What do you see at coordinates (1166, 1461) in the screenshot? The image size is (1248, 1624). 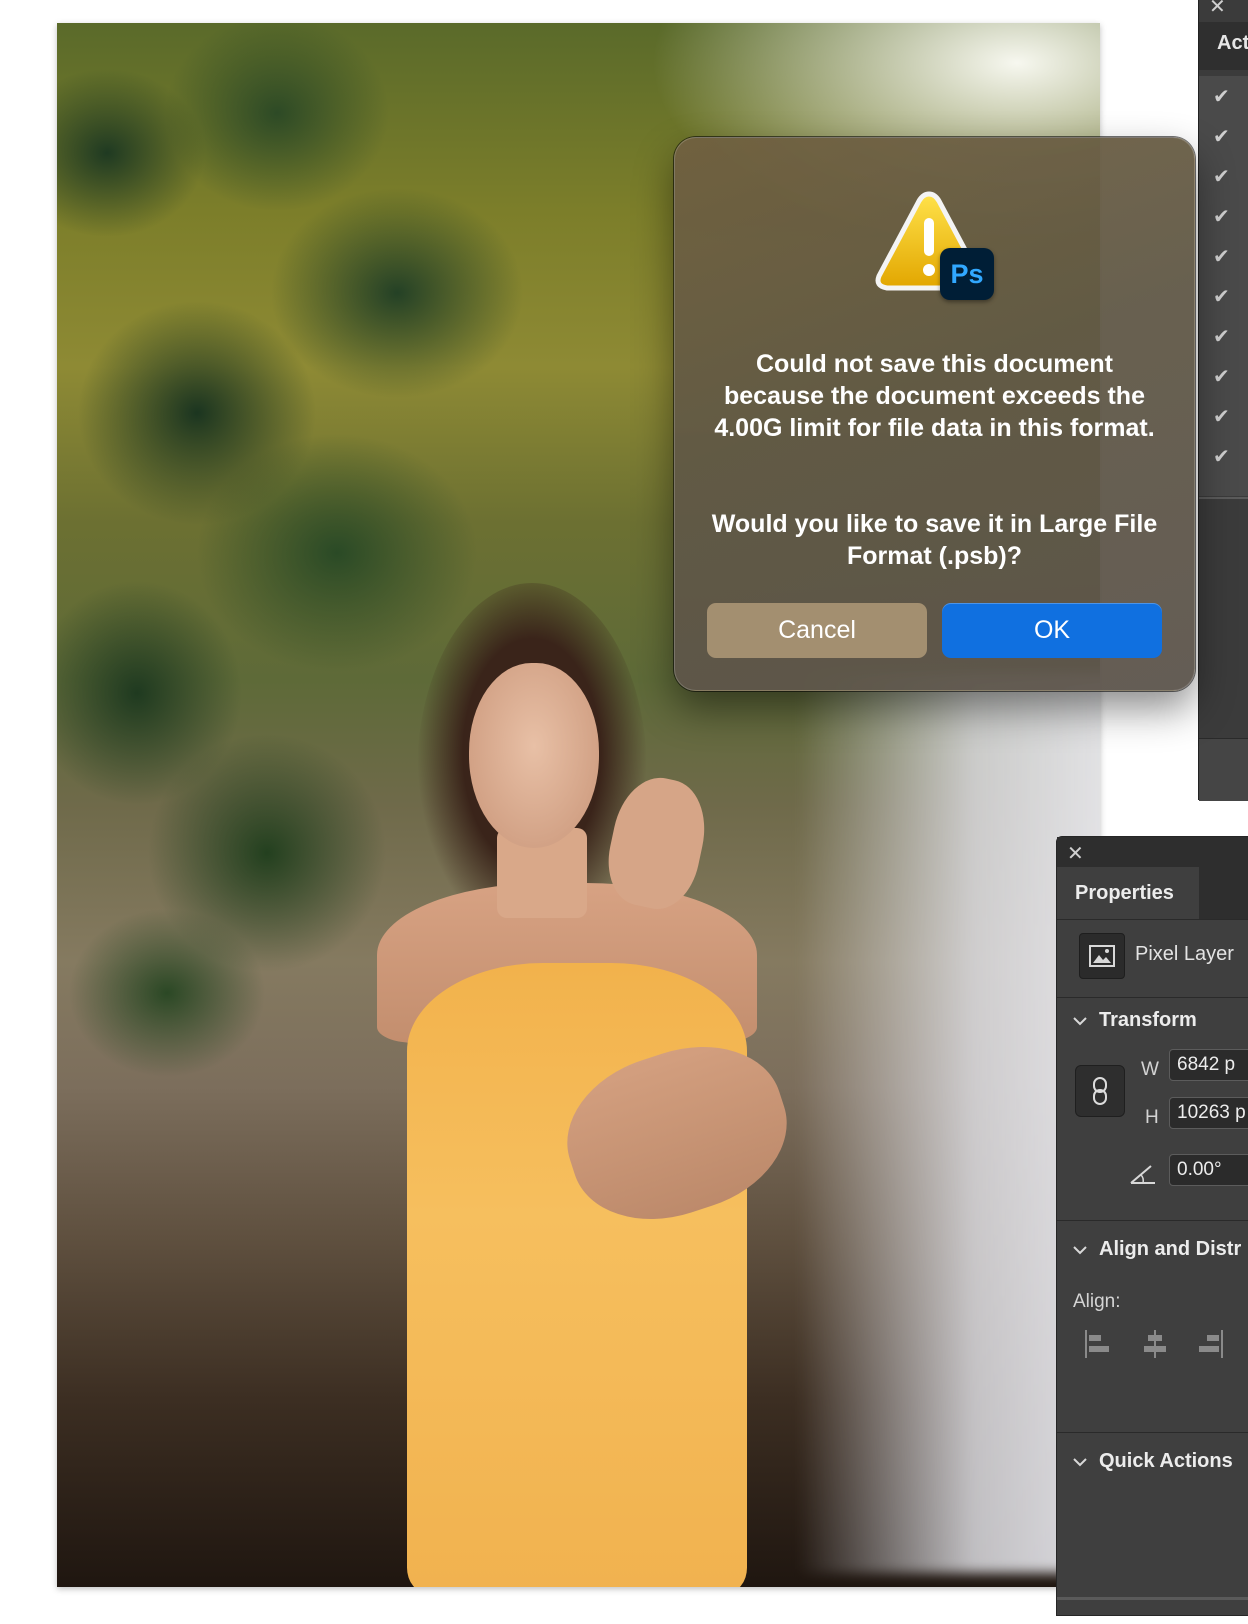 I see `quick-actions-label: Quick Actions` at bounding box center [1166, 1461].